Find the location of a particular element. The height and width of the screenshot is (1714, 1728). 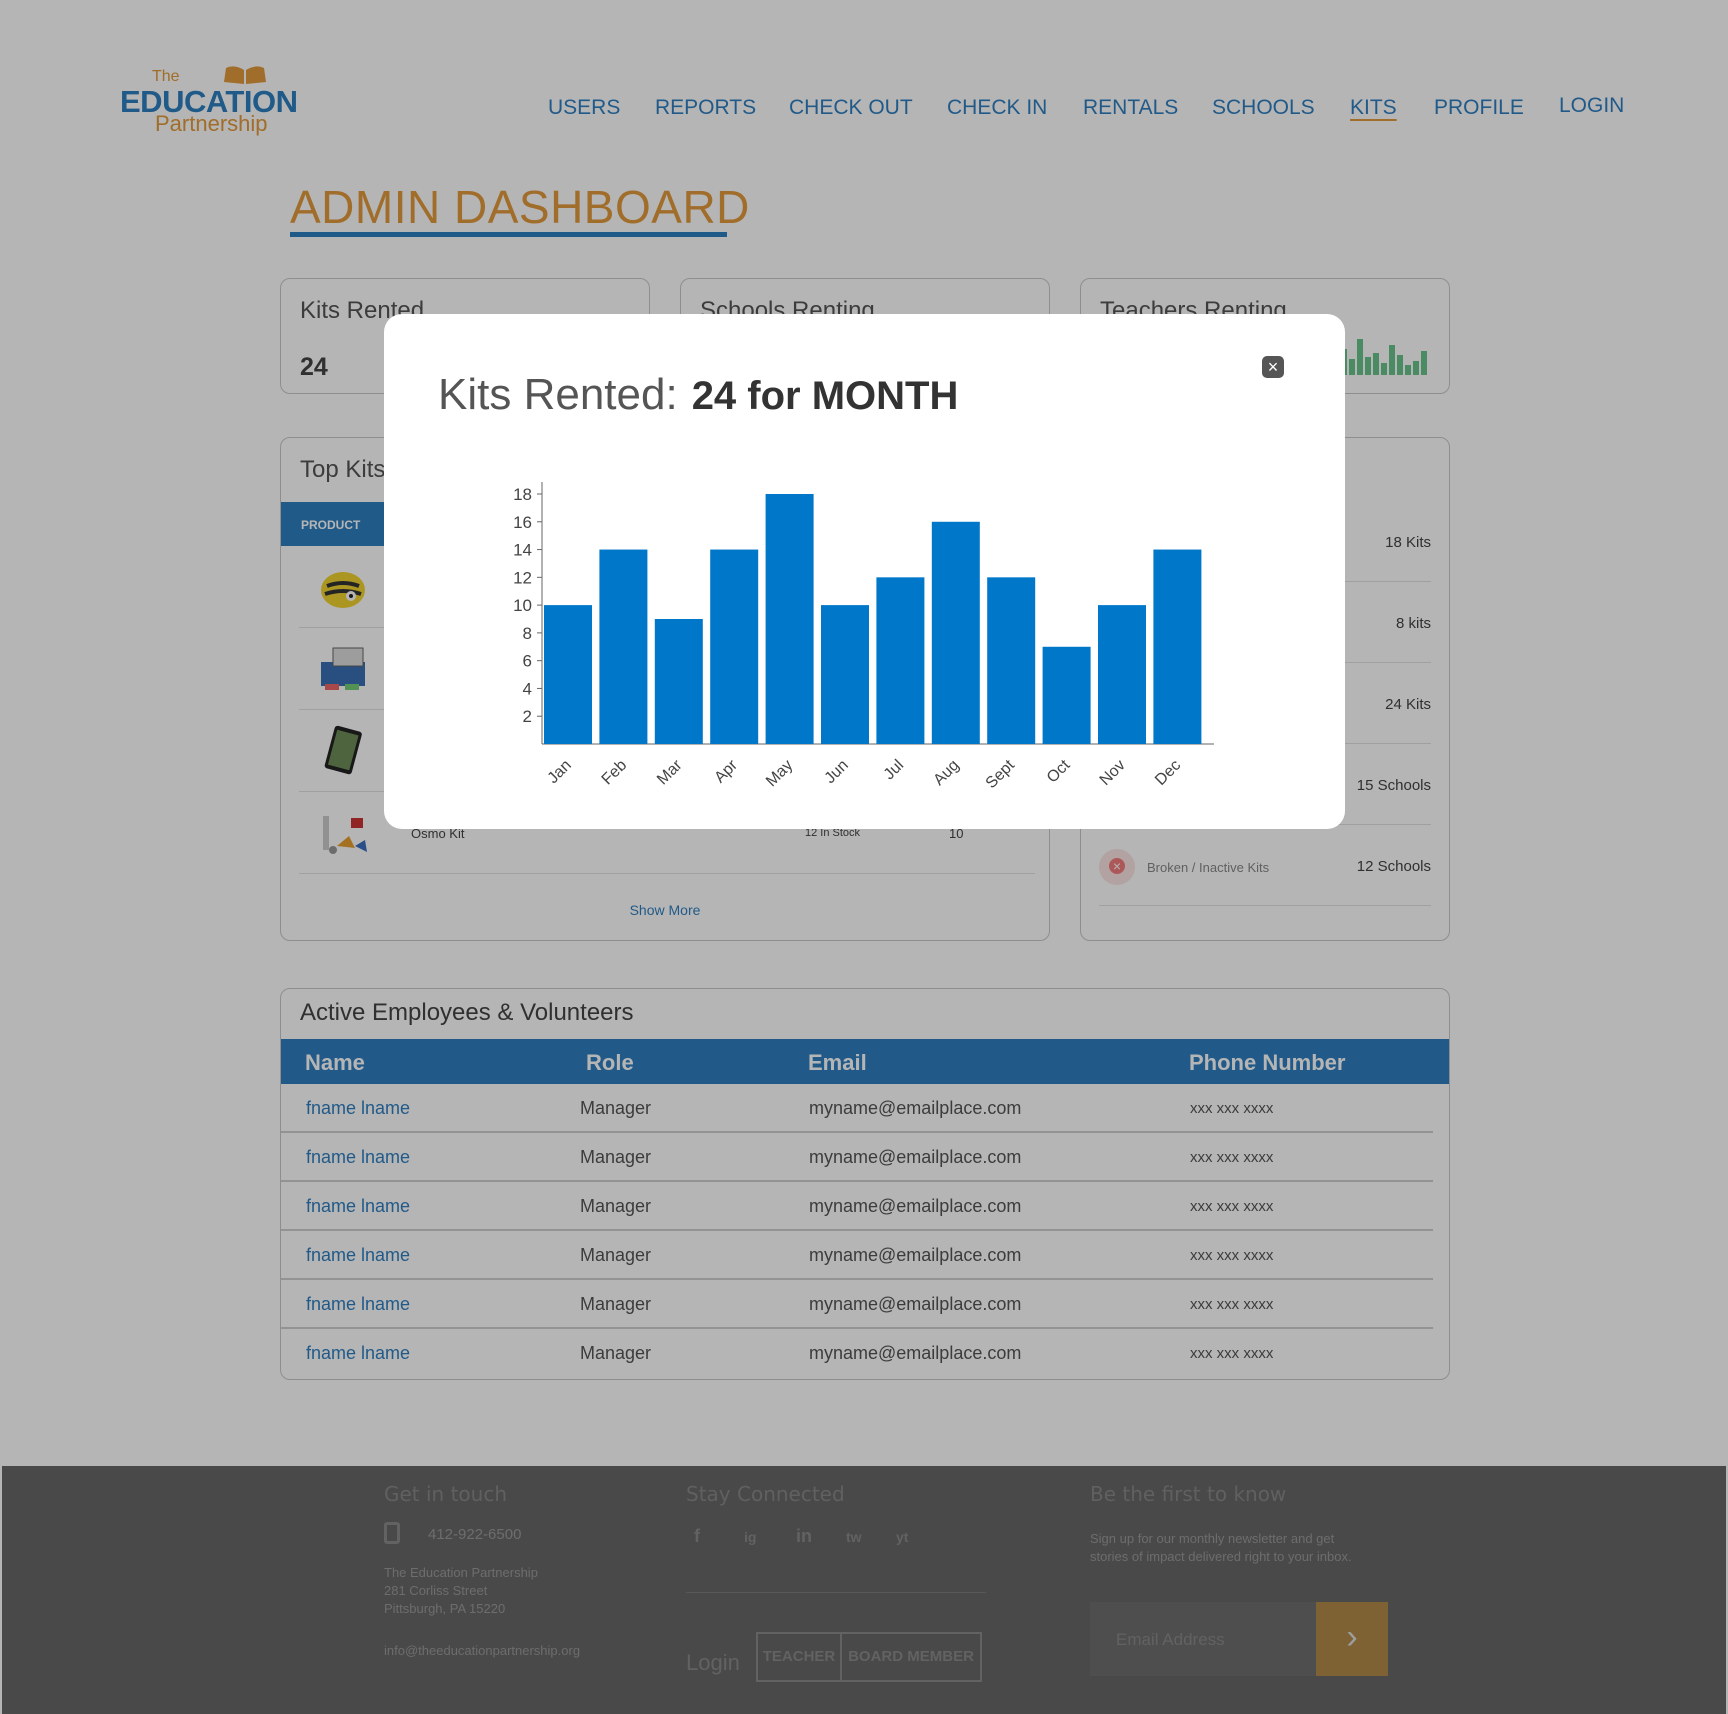

bar-mar is located at coordinates (678, 681).